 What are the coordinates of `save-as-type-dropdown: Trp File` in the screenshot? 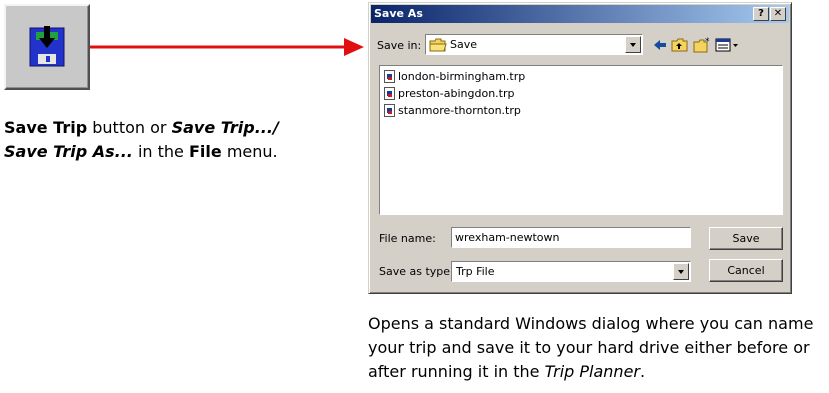 It's located at (571, 271).